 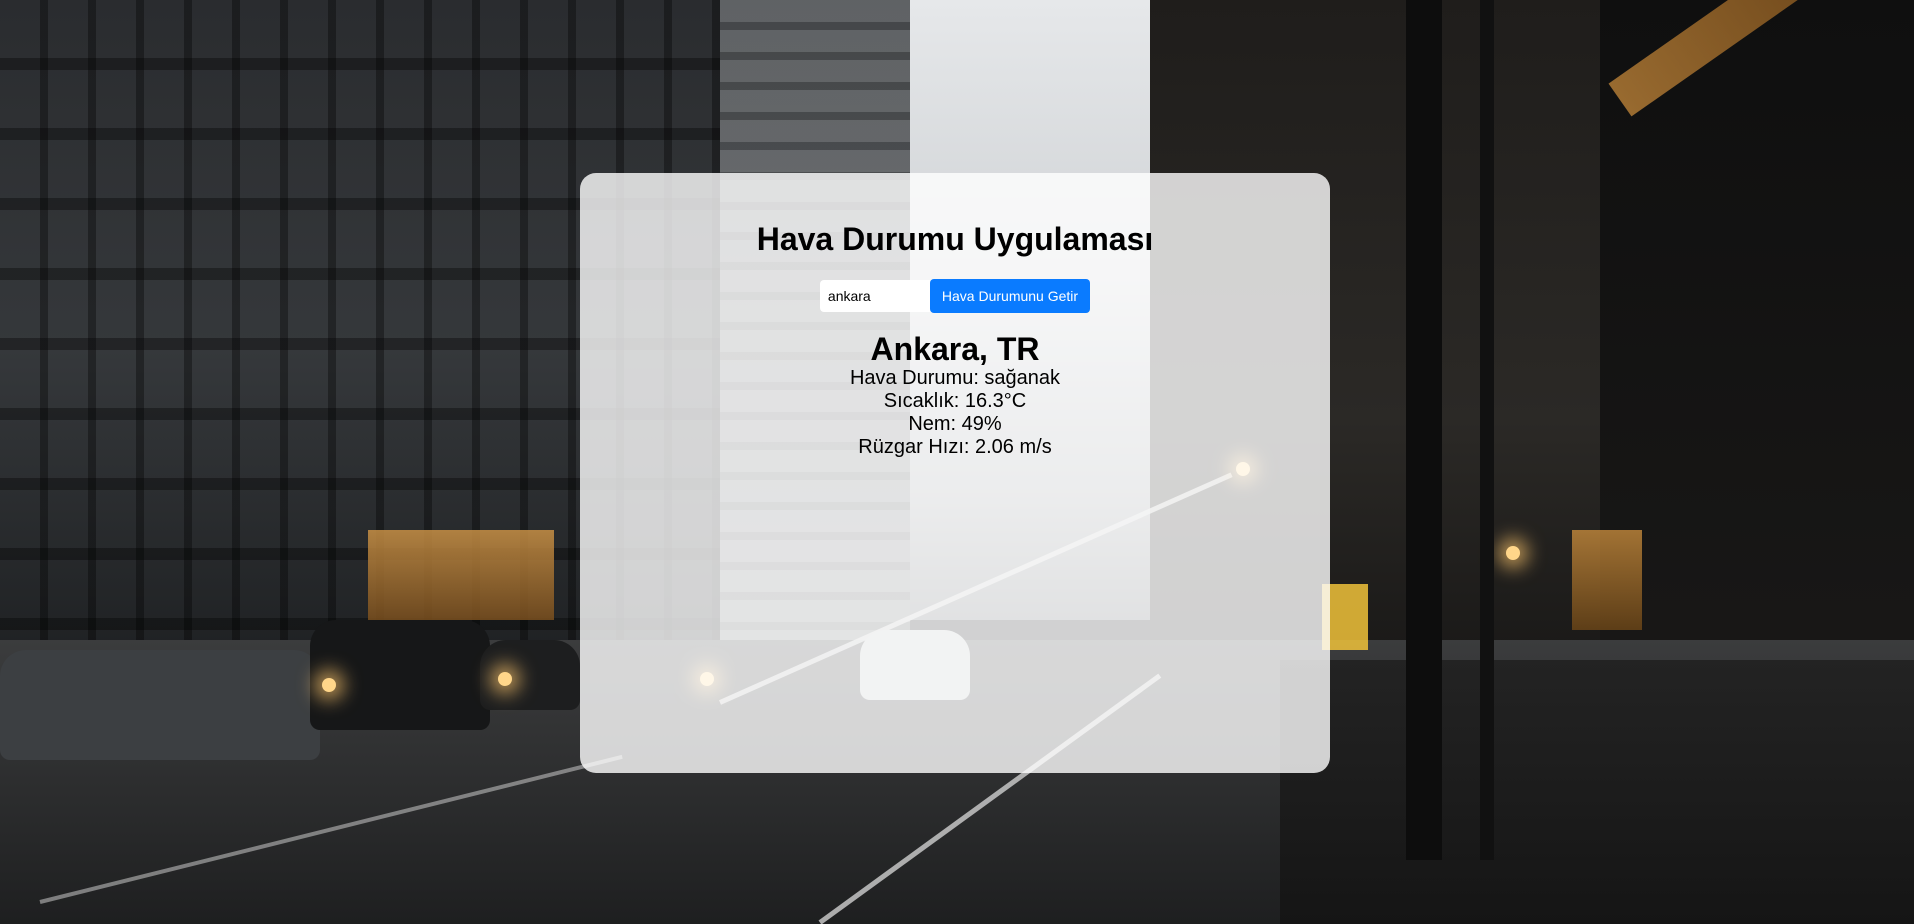 I want to click on weather-temperature: Sıcaklık: 16.3°C, so click(x=955, y=401).